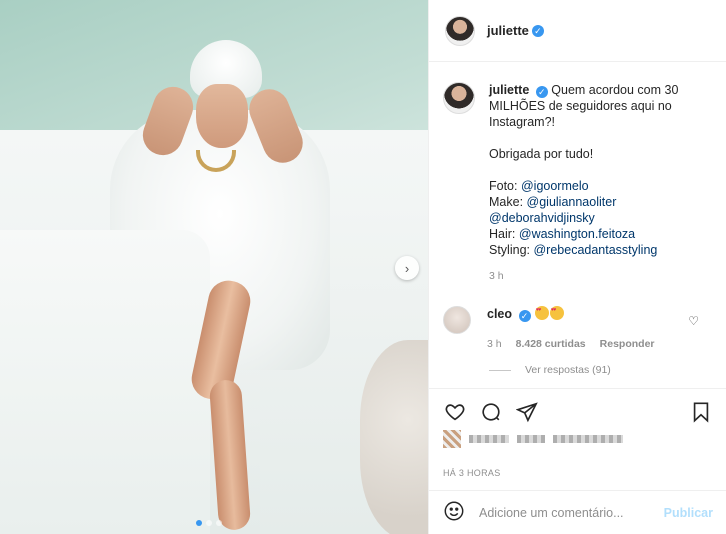  Describe the element at coordinates (503, 186) in the screenshot. I see `credit-label: Foto:` at that location.